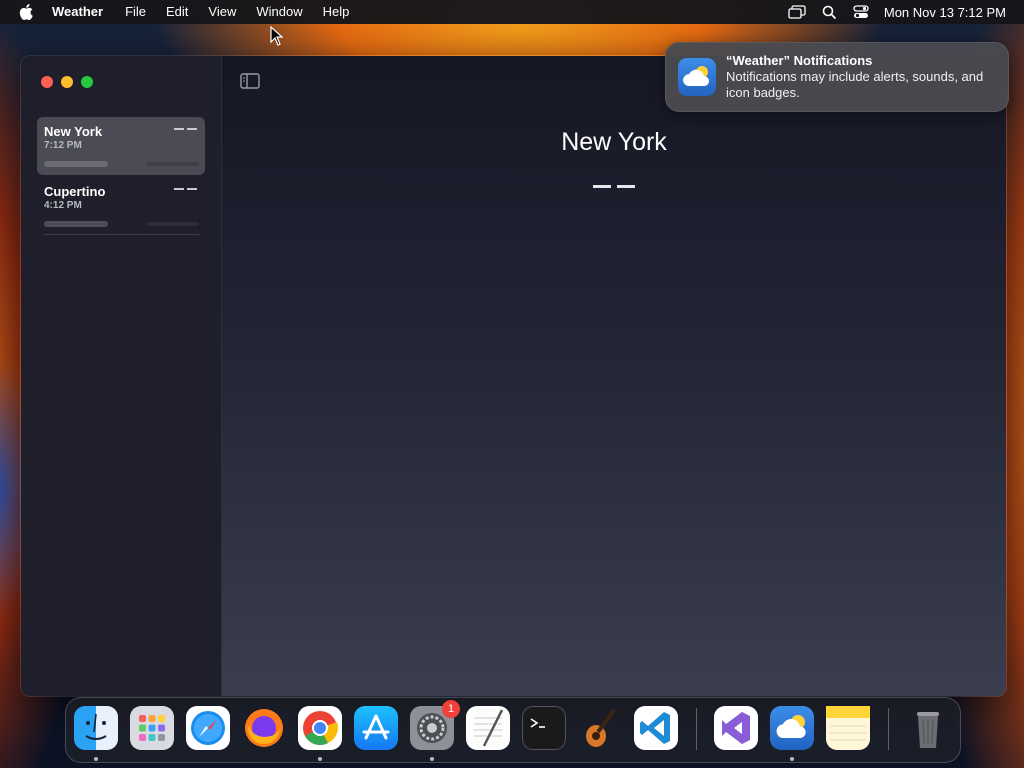 This screenshot has height=768, width=1024. What do you see at coordinates (376, 728) in the screenshot?
I see `app-store-icon` at bounding box center [376, 728].